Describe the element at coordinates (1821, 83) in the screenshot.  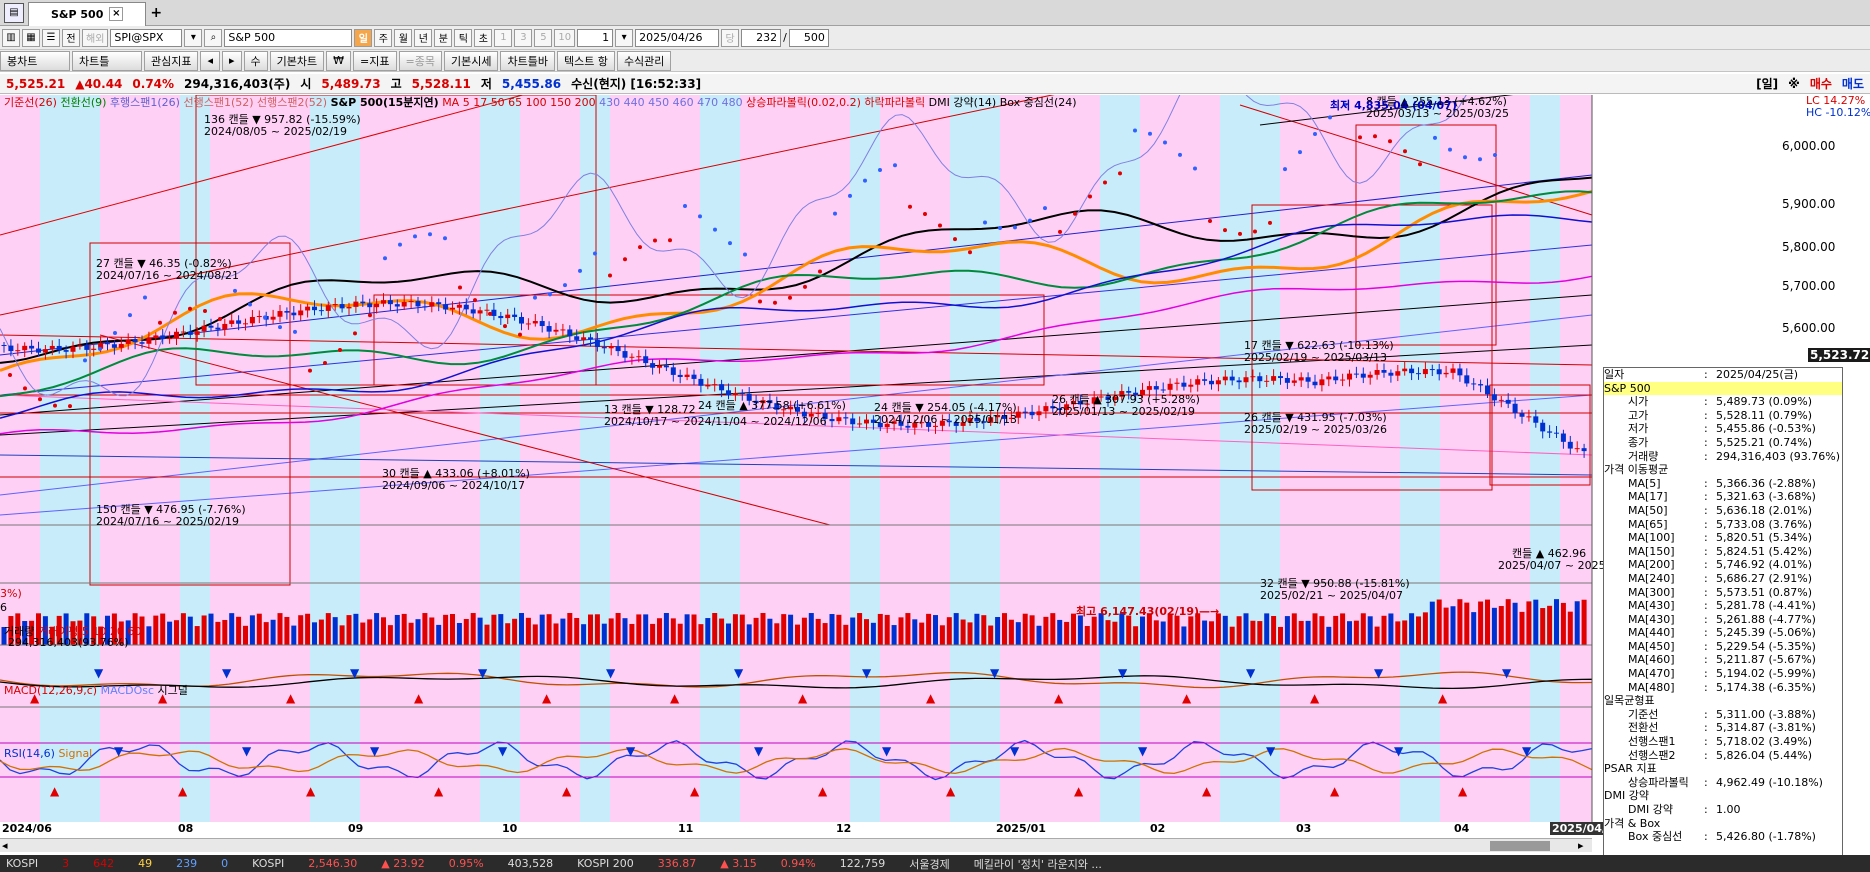
I see `buy-button: 매수` at that location.